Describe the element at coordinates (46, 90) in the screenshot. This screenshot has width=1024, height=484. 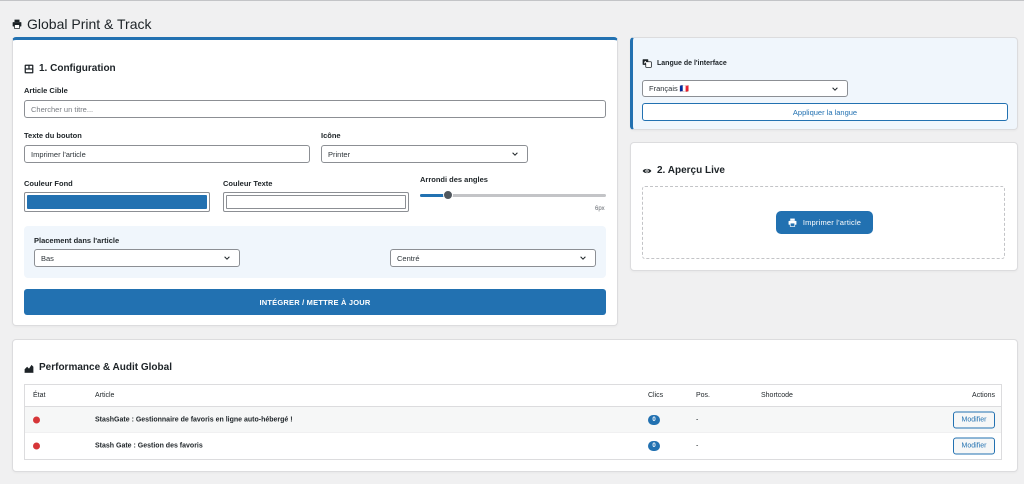
I see `article-label: Article Cible` at that location.